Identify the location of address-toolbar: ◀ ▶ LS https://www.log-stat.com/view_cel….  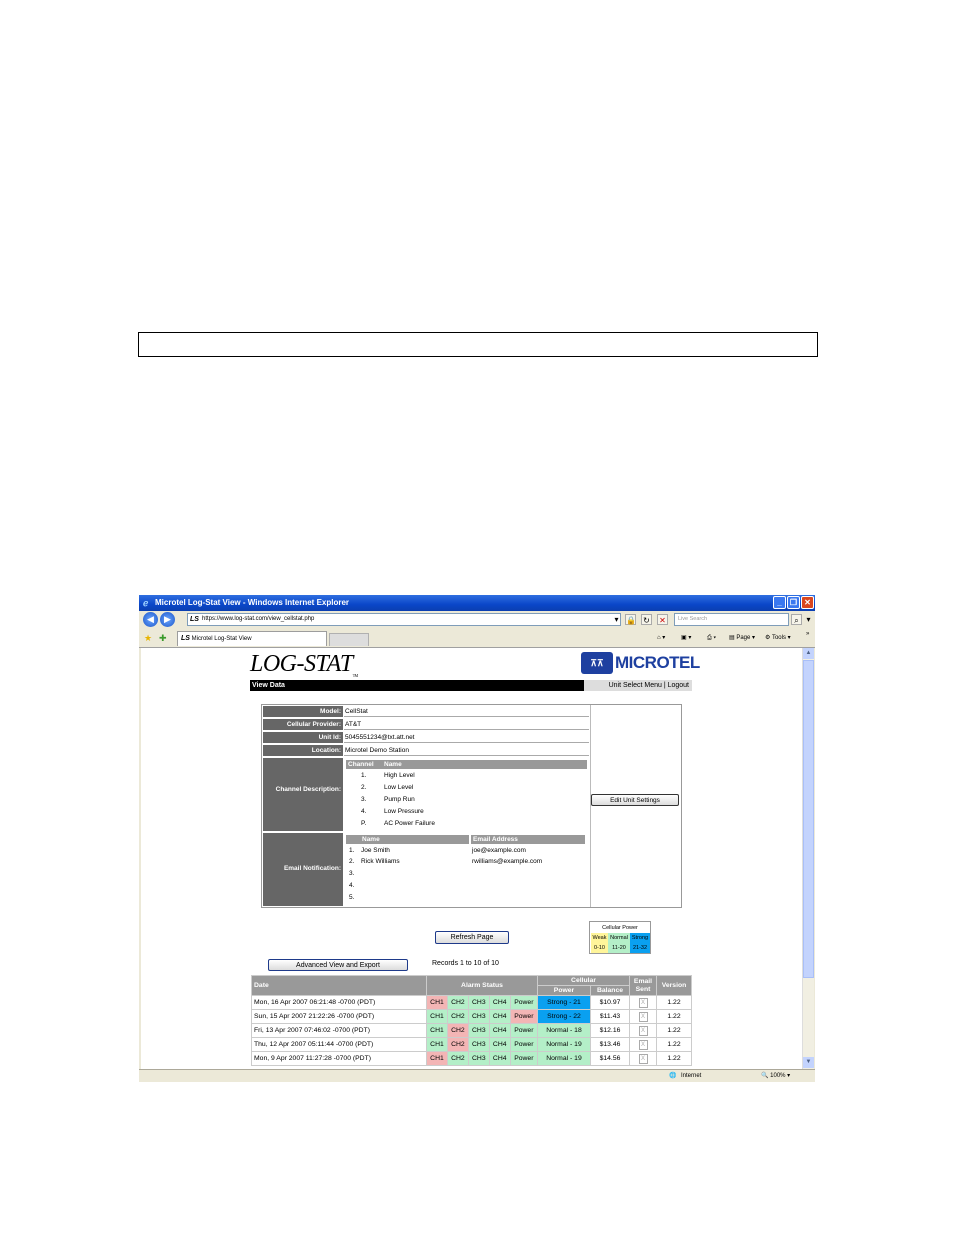
(477, 620).